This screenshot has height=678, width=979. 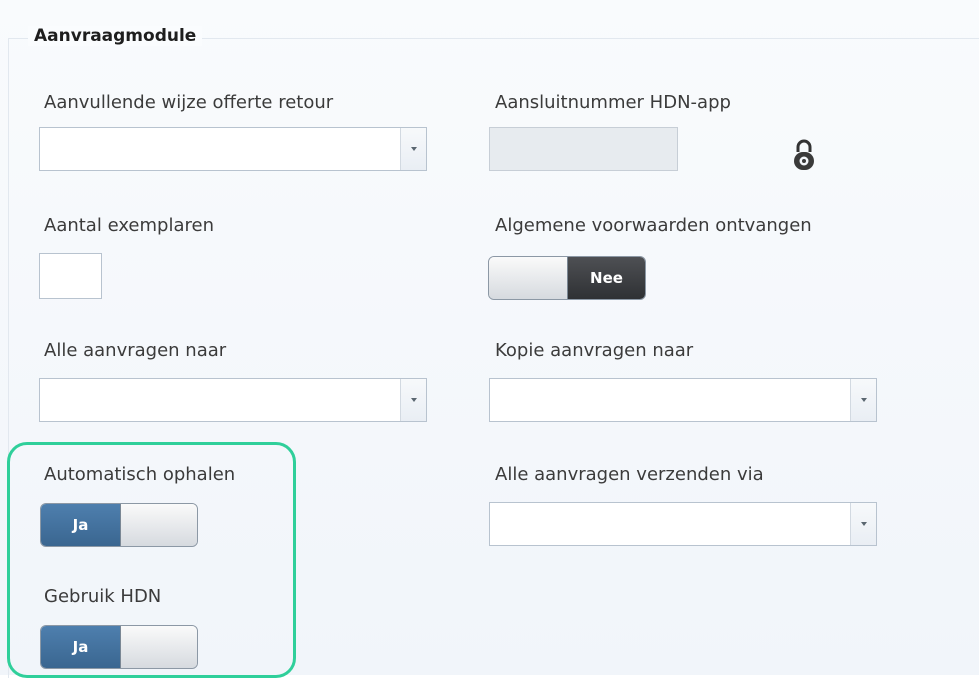 I want to click on alle-aanvragen-naar-label: Alle aanvragen naar, so click(x=135, y=350).